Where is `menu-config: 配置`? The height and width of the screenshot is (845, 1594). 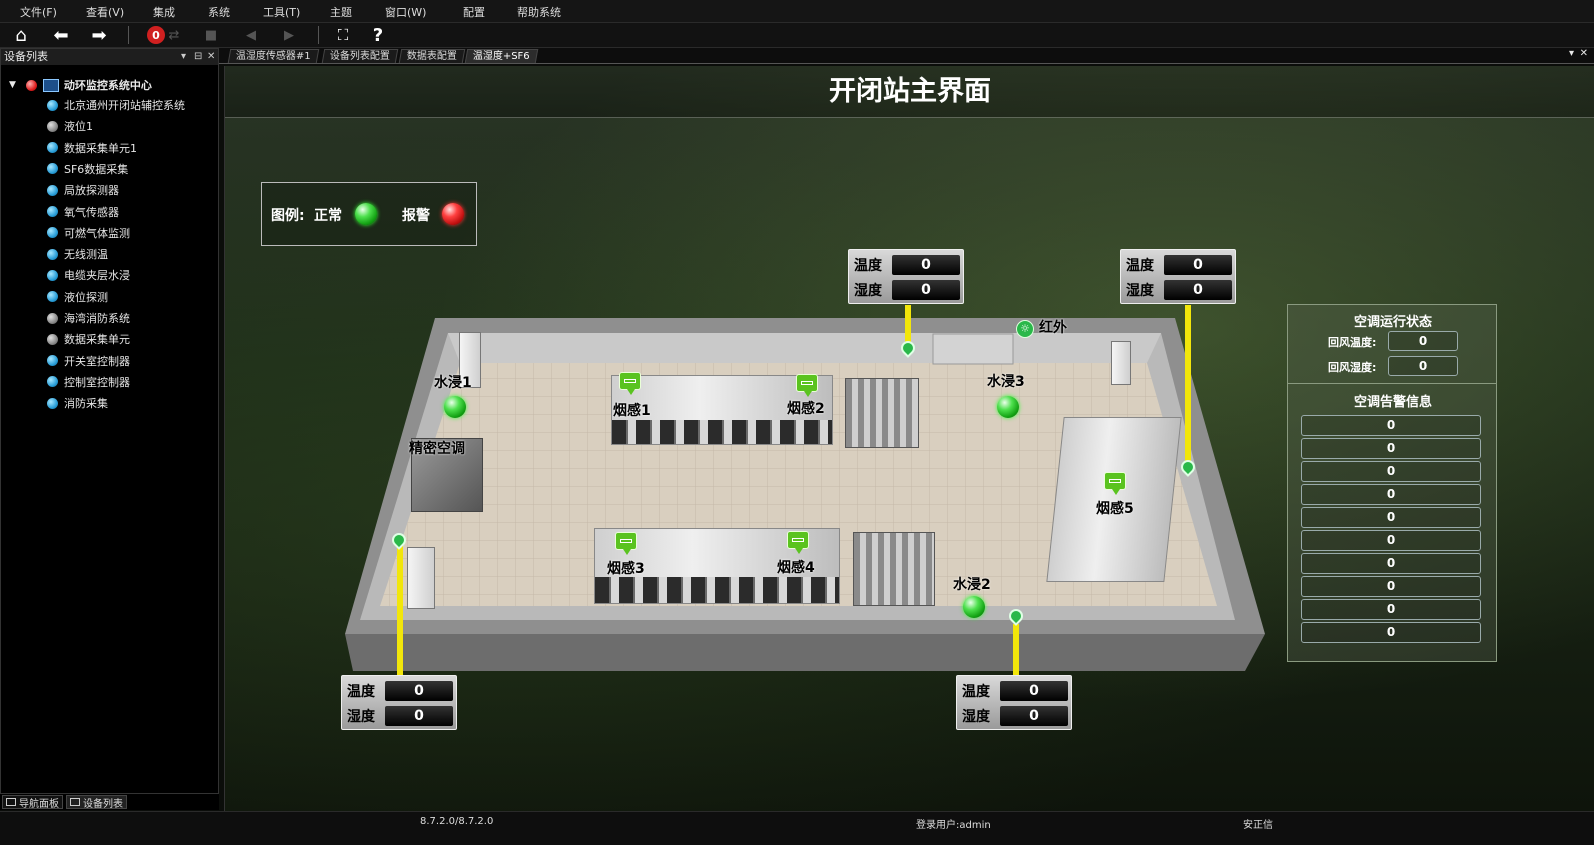
menu-config: 配置 is located at coordinates (474, 12).